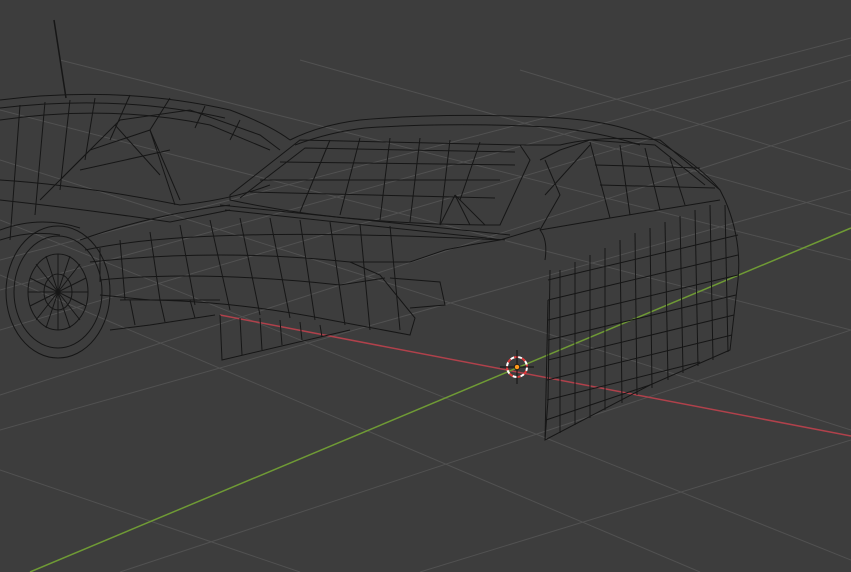  What do you see at coordinates (517, 367) in the screenshot?
I see `object-origin-icon` at bounding box center [517, 367].